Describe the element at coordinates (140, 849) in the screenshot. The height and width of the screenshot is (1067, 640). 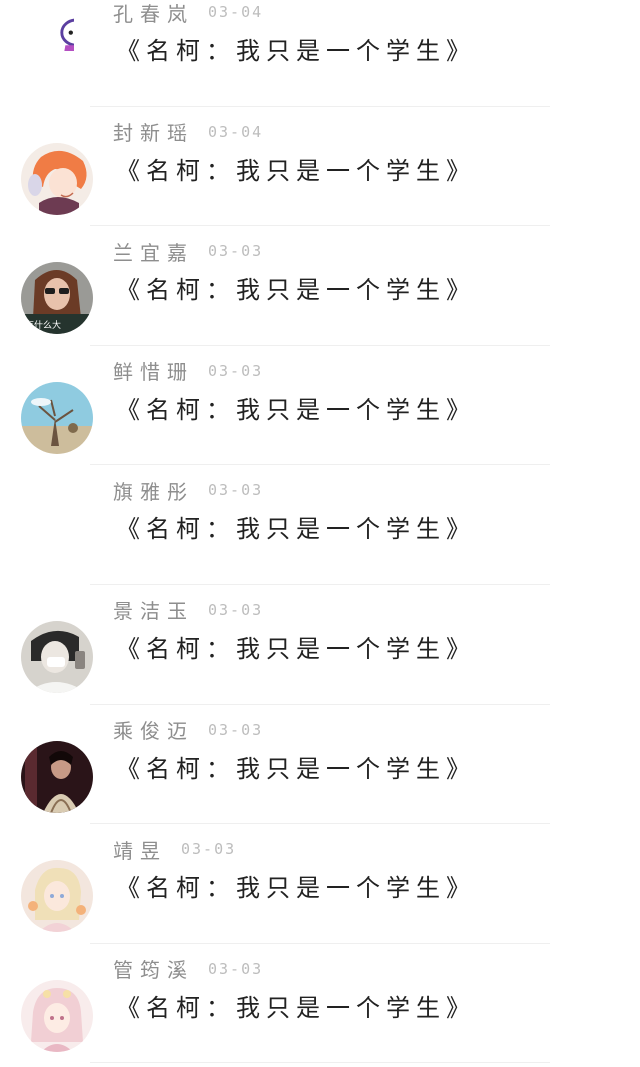
I see `username: 靖昱` at that location.